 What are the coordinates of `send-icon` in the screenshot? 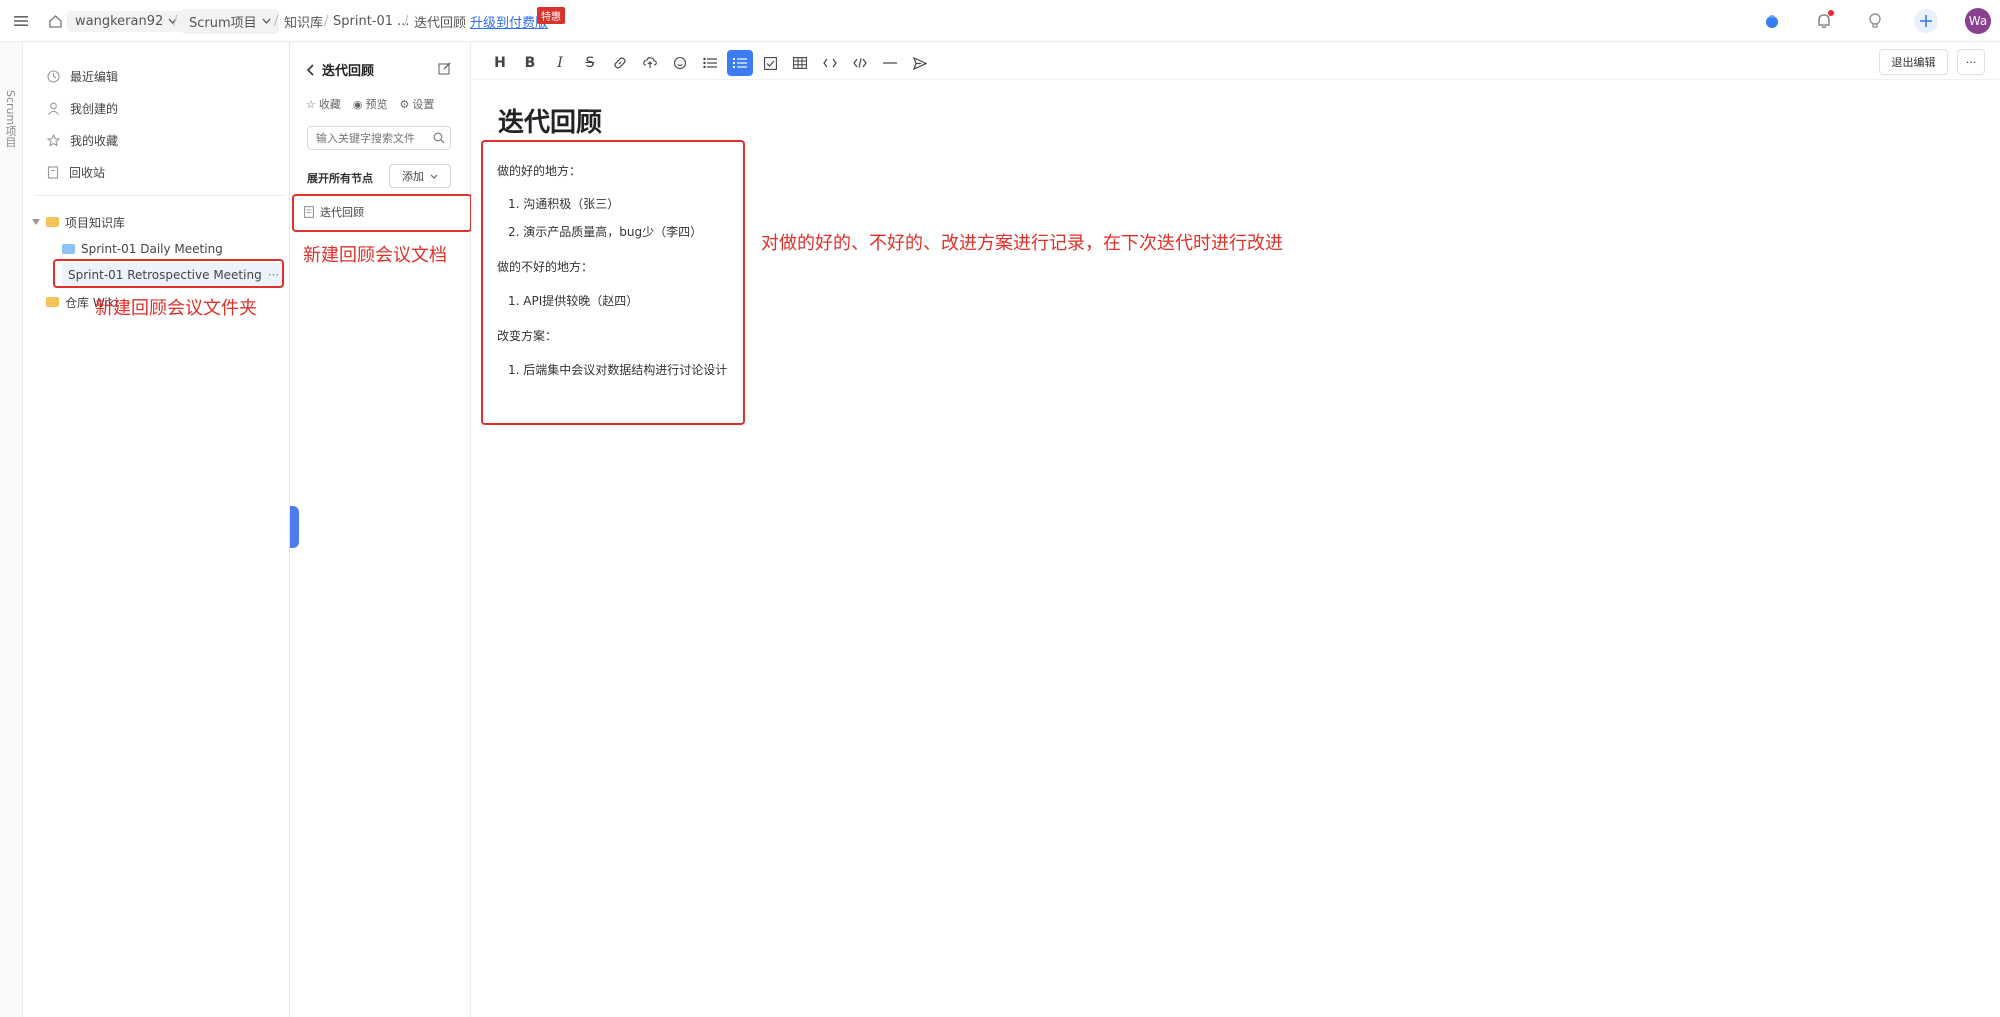 It's located at (920, 63).